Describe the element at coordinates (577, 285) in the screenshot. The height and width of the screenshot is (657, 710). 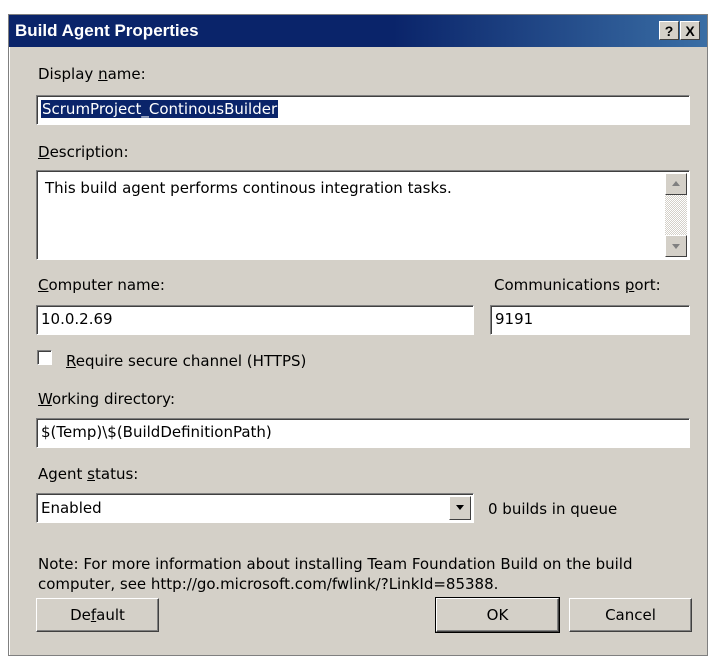
I see `communications-port-label: Communications port:` at that location.